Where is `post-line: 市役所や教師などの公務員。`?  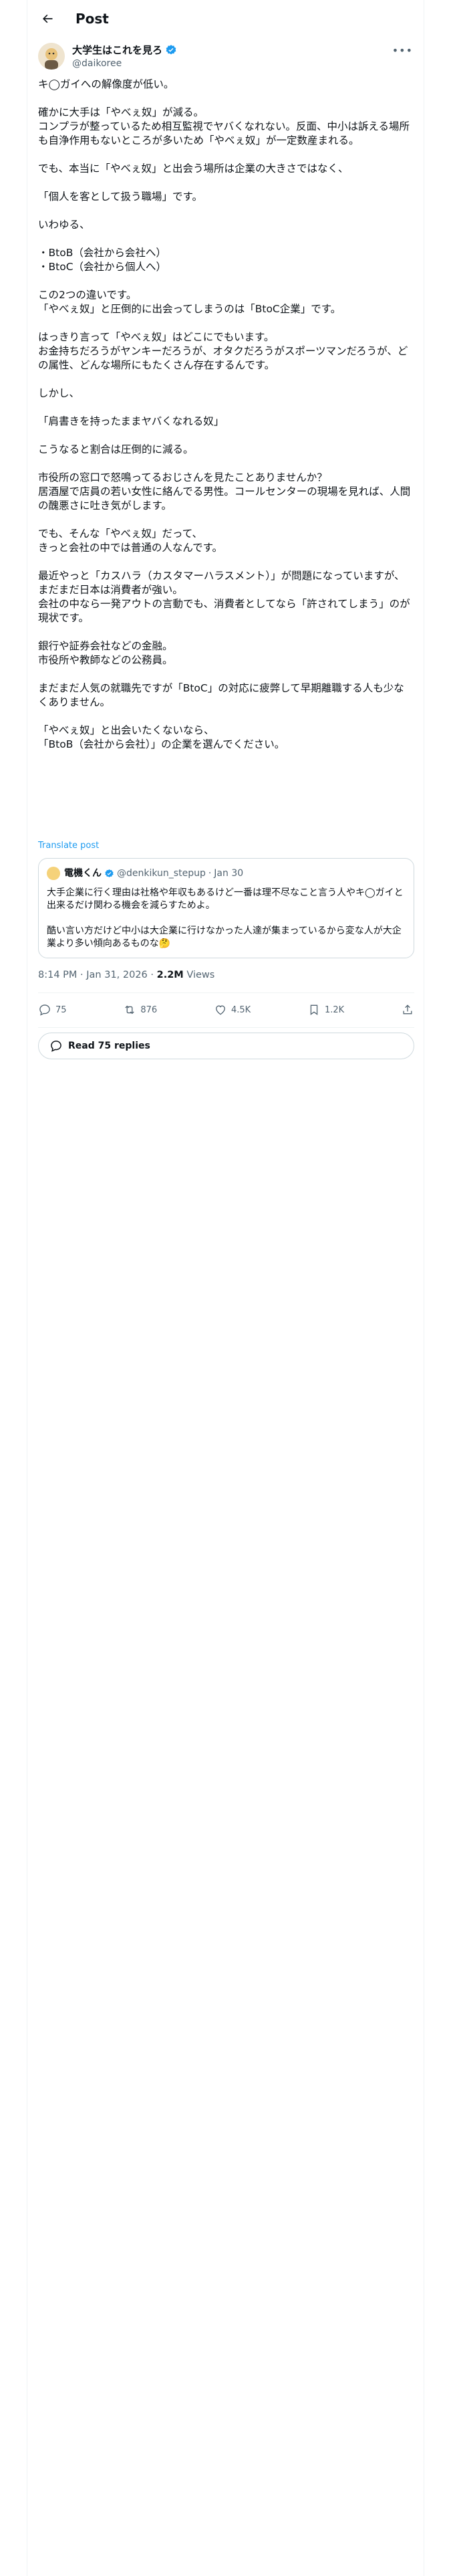 post-line: 市役所や教師などの公務員。 is located at coordinates (105, 660).